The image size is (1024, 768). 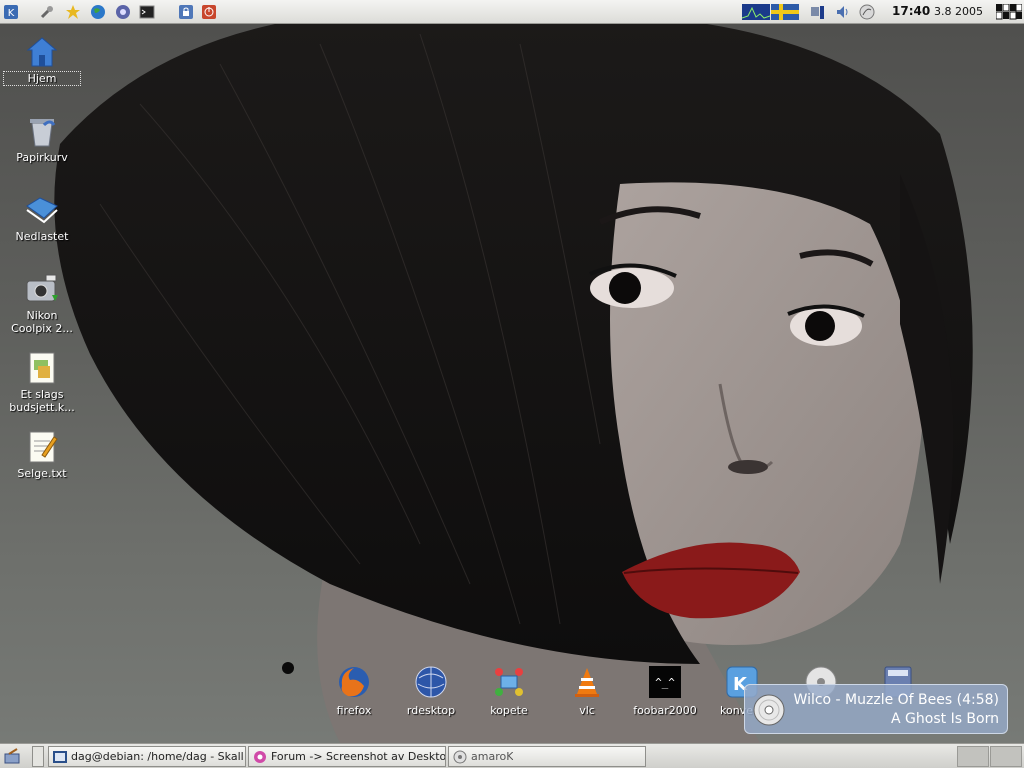 What do you see at coordinates (769, 710) in the screenshot?
I see `cd-disc-icon` at bounding box center [769, 710].